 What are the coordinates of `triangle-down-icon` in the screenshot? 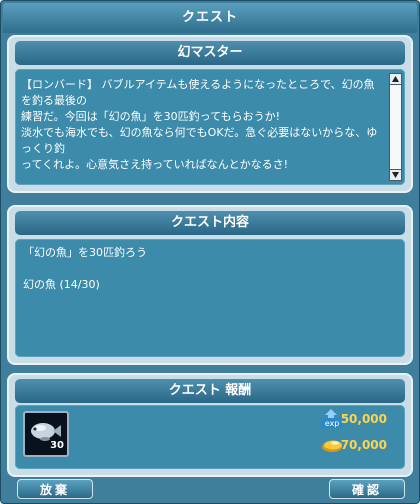 It's located at (395, 175).